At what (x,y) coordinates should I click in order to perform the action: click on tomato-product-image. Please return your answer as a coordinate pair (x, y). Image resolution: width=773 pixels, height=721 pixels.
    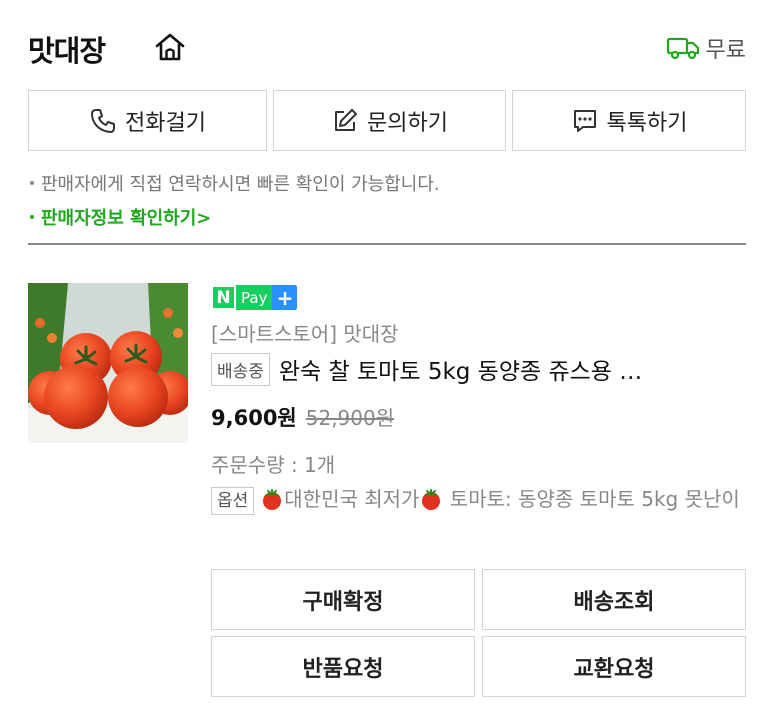
    Looking at the image, I should click on (108, 363).